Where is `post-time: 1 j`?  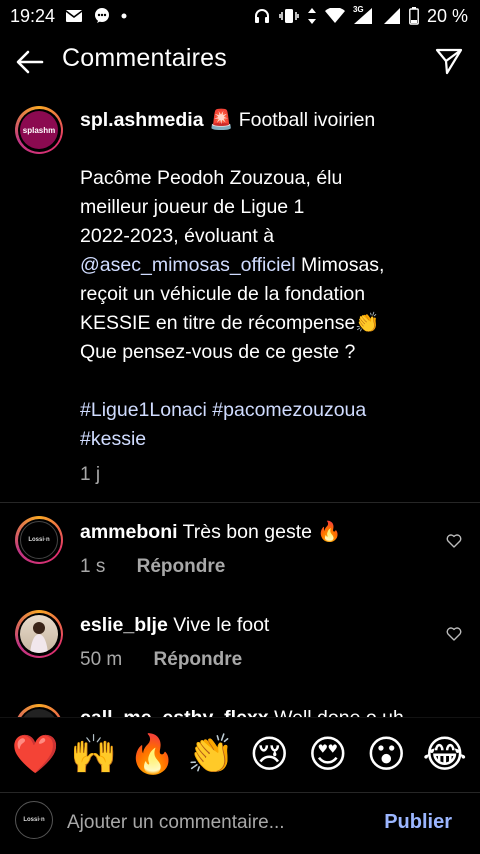 post-time: 1 j is located at coordinates (90, 474).